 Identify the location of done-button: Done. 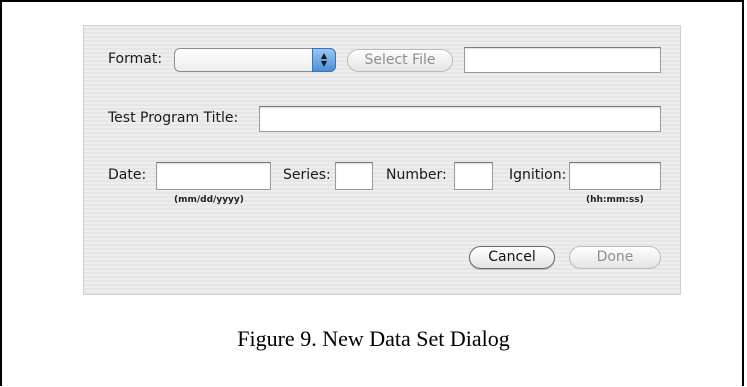
(615, 257).